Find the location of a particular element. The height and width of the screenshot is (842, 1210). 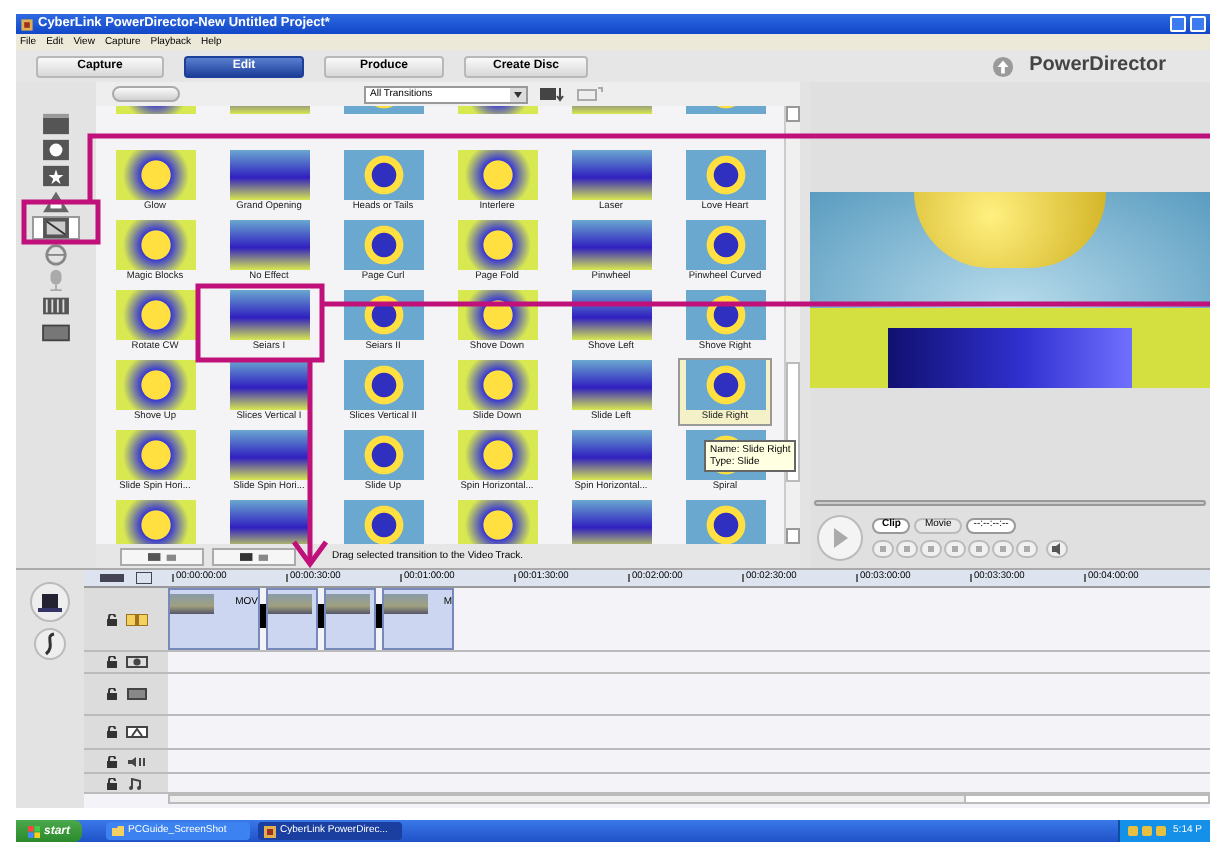

horizontal-scrollbar is located at coordinates (689, 799).